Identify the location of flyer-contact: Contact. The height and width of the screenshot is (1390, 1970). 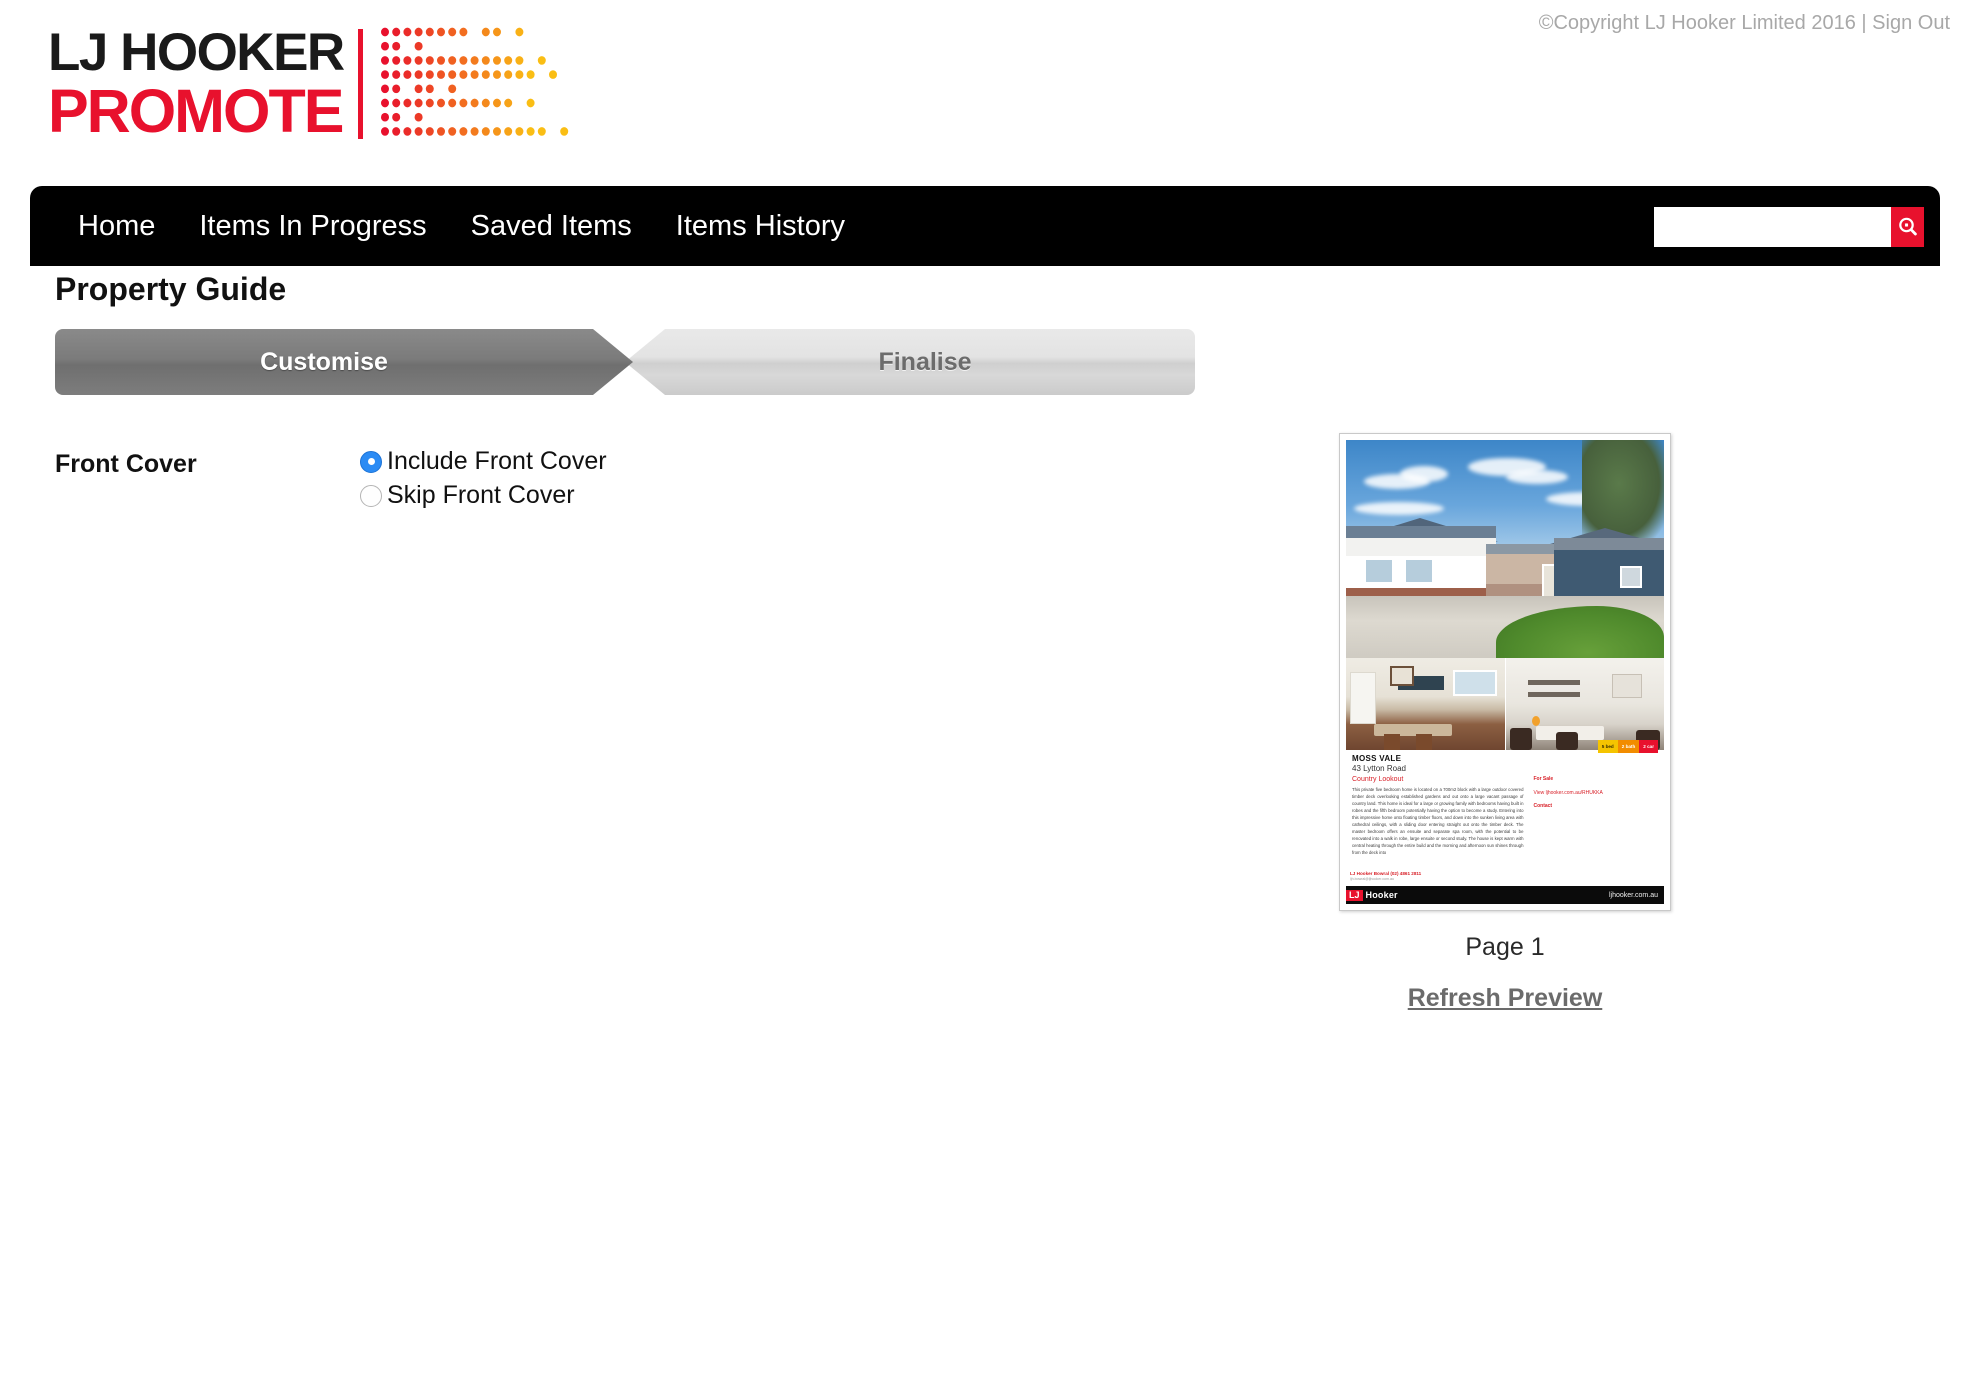
(1543, 806).